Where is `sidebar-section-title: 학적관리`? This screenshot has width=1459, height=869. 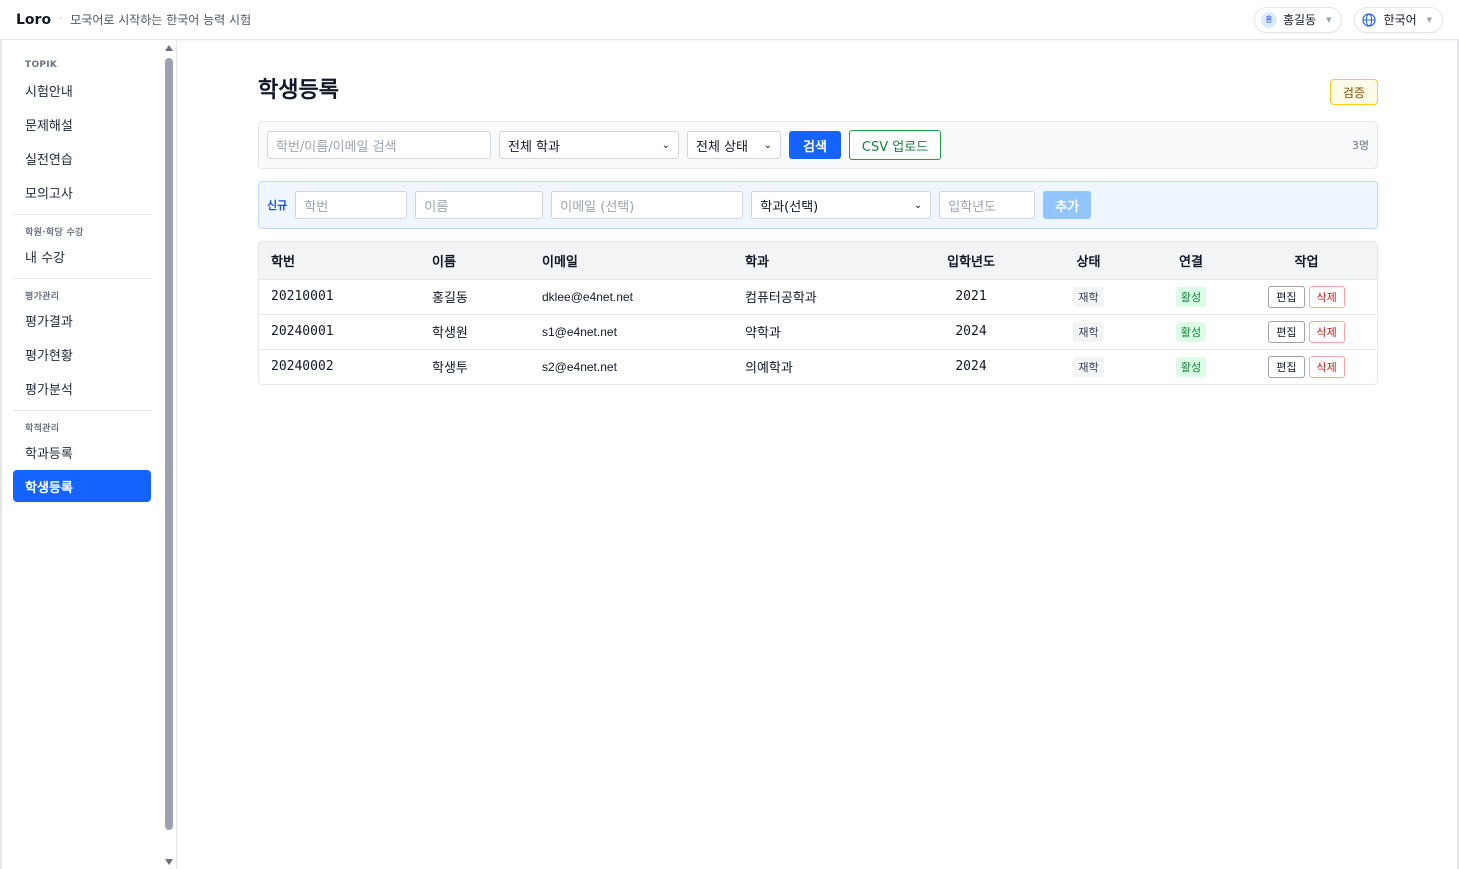 sidebar-section-title: 학적관리 is located at coordinates (42, 429).